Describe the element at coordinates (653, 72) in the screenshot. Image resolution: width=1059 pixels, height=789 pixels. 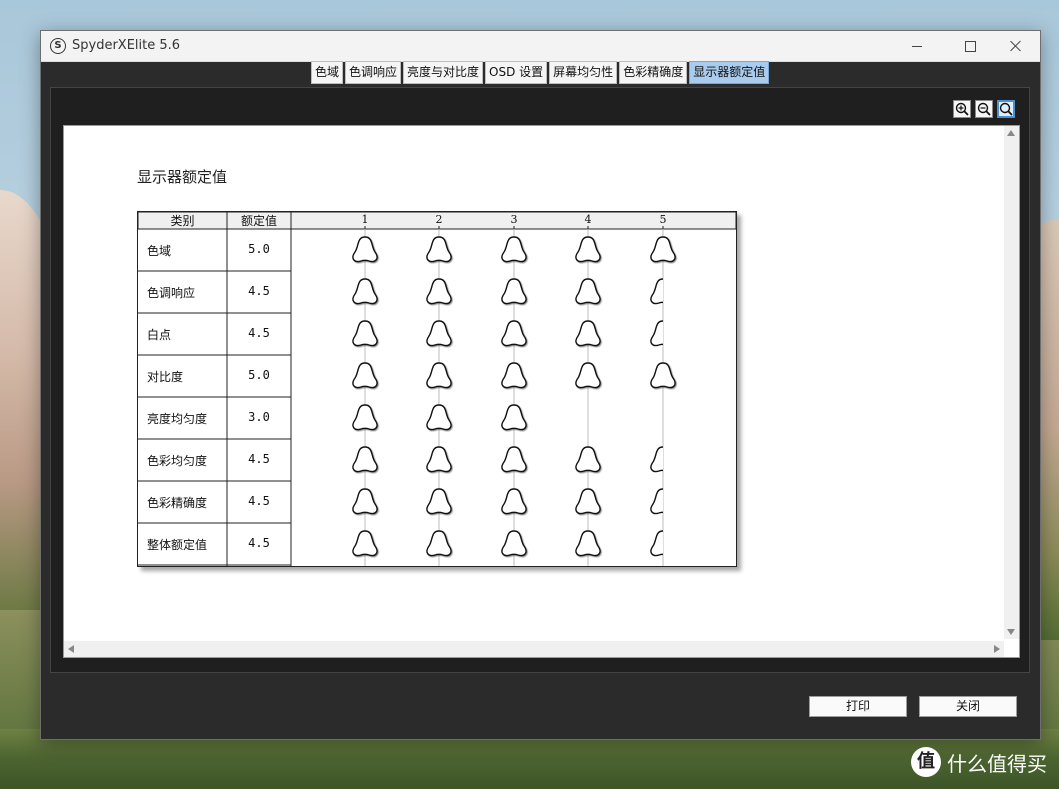
I see `tab-5: 色彩精确度` at that location.